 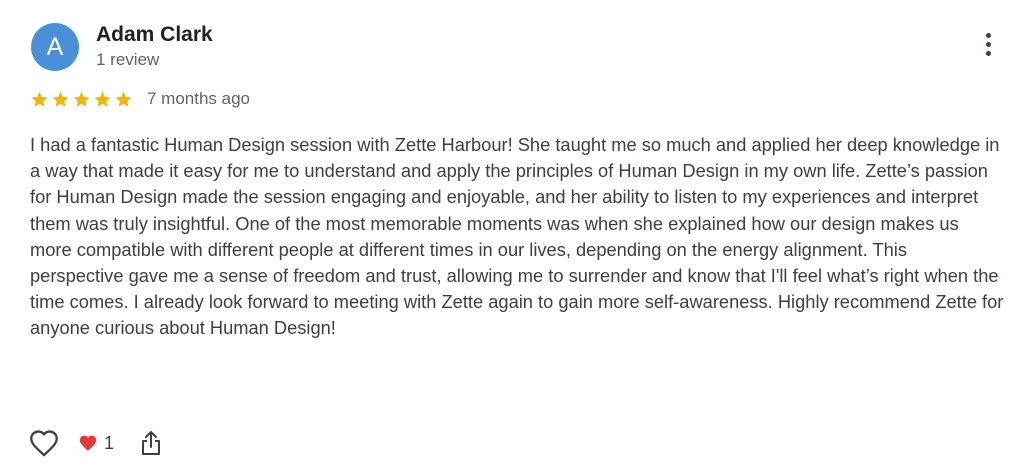 I want to click on reaction-count: 1, so click(x=109, y=442).